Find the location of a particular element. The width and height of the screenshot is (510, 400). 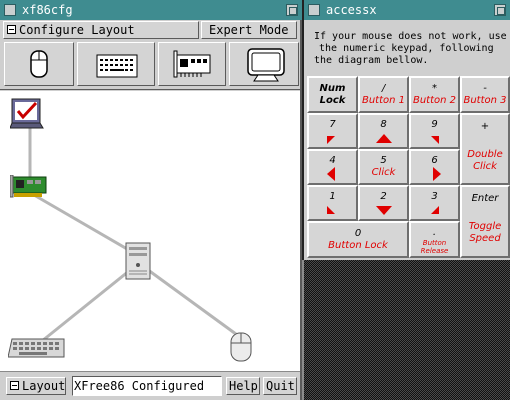

window-title: xf86cfg is located at coordinates (47, 10).